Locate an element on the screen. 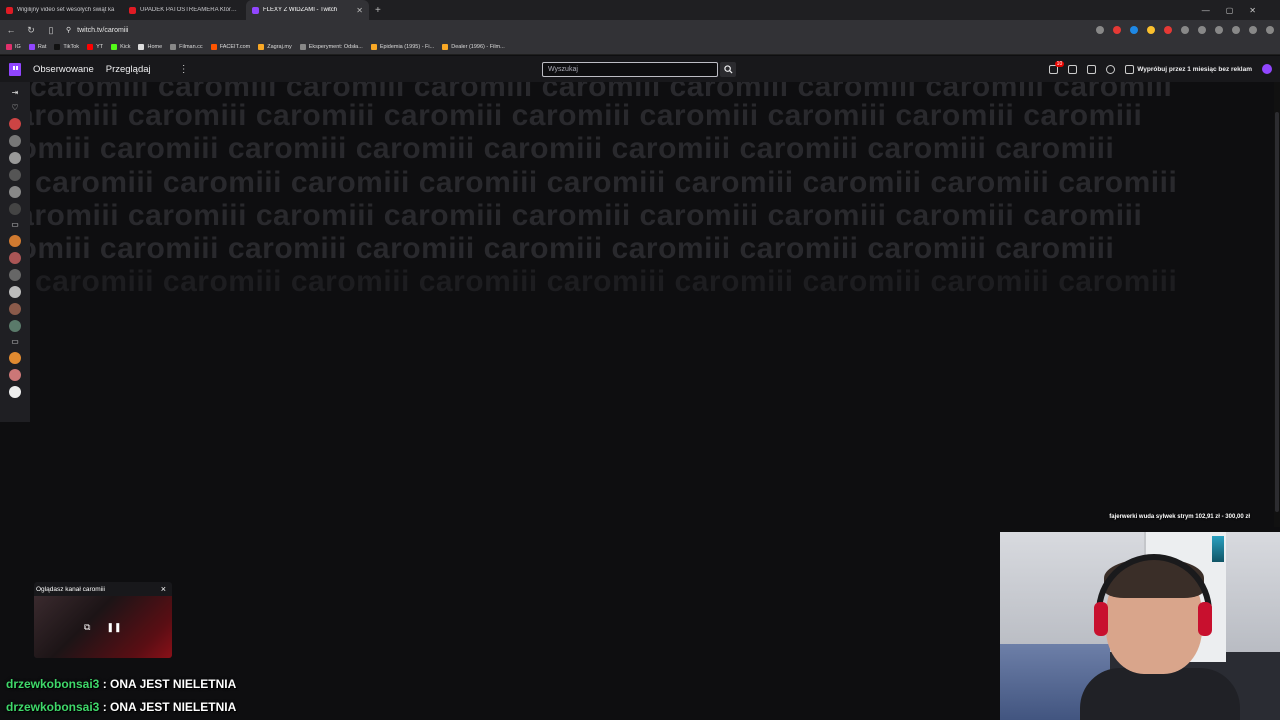 This screenshot has height=720, width=1280. bookmark-item: Home is located at coordinates (150, 47).